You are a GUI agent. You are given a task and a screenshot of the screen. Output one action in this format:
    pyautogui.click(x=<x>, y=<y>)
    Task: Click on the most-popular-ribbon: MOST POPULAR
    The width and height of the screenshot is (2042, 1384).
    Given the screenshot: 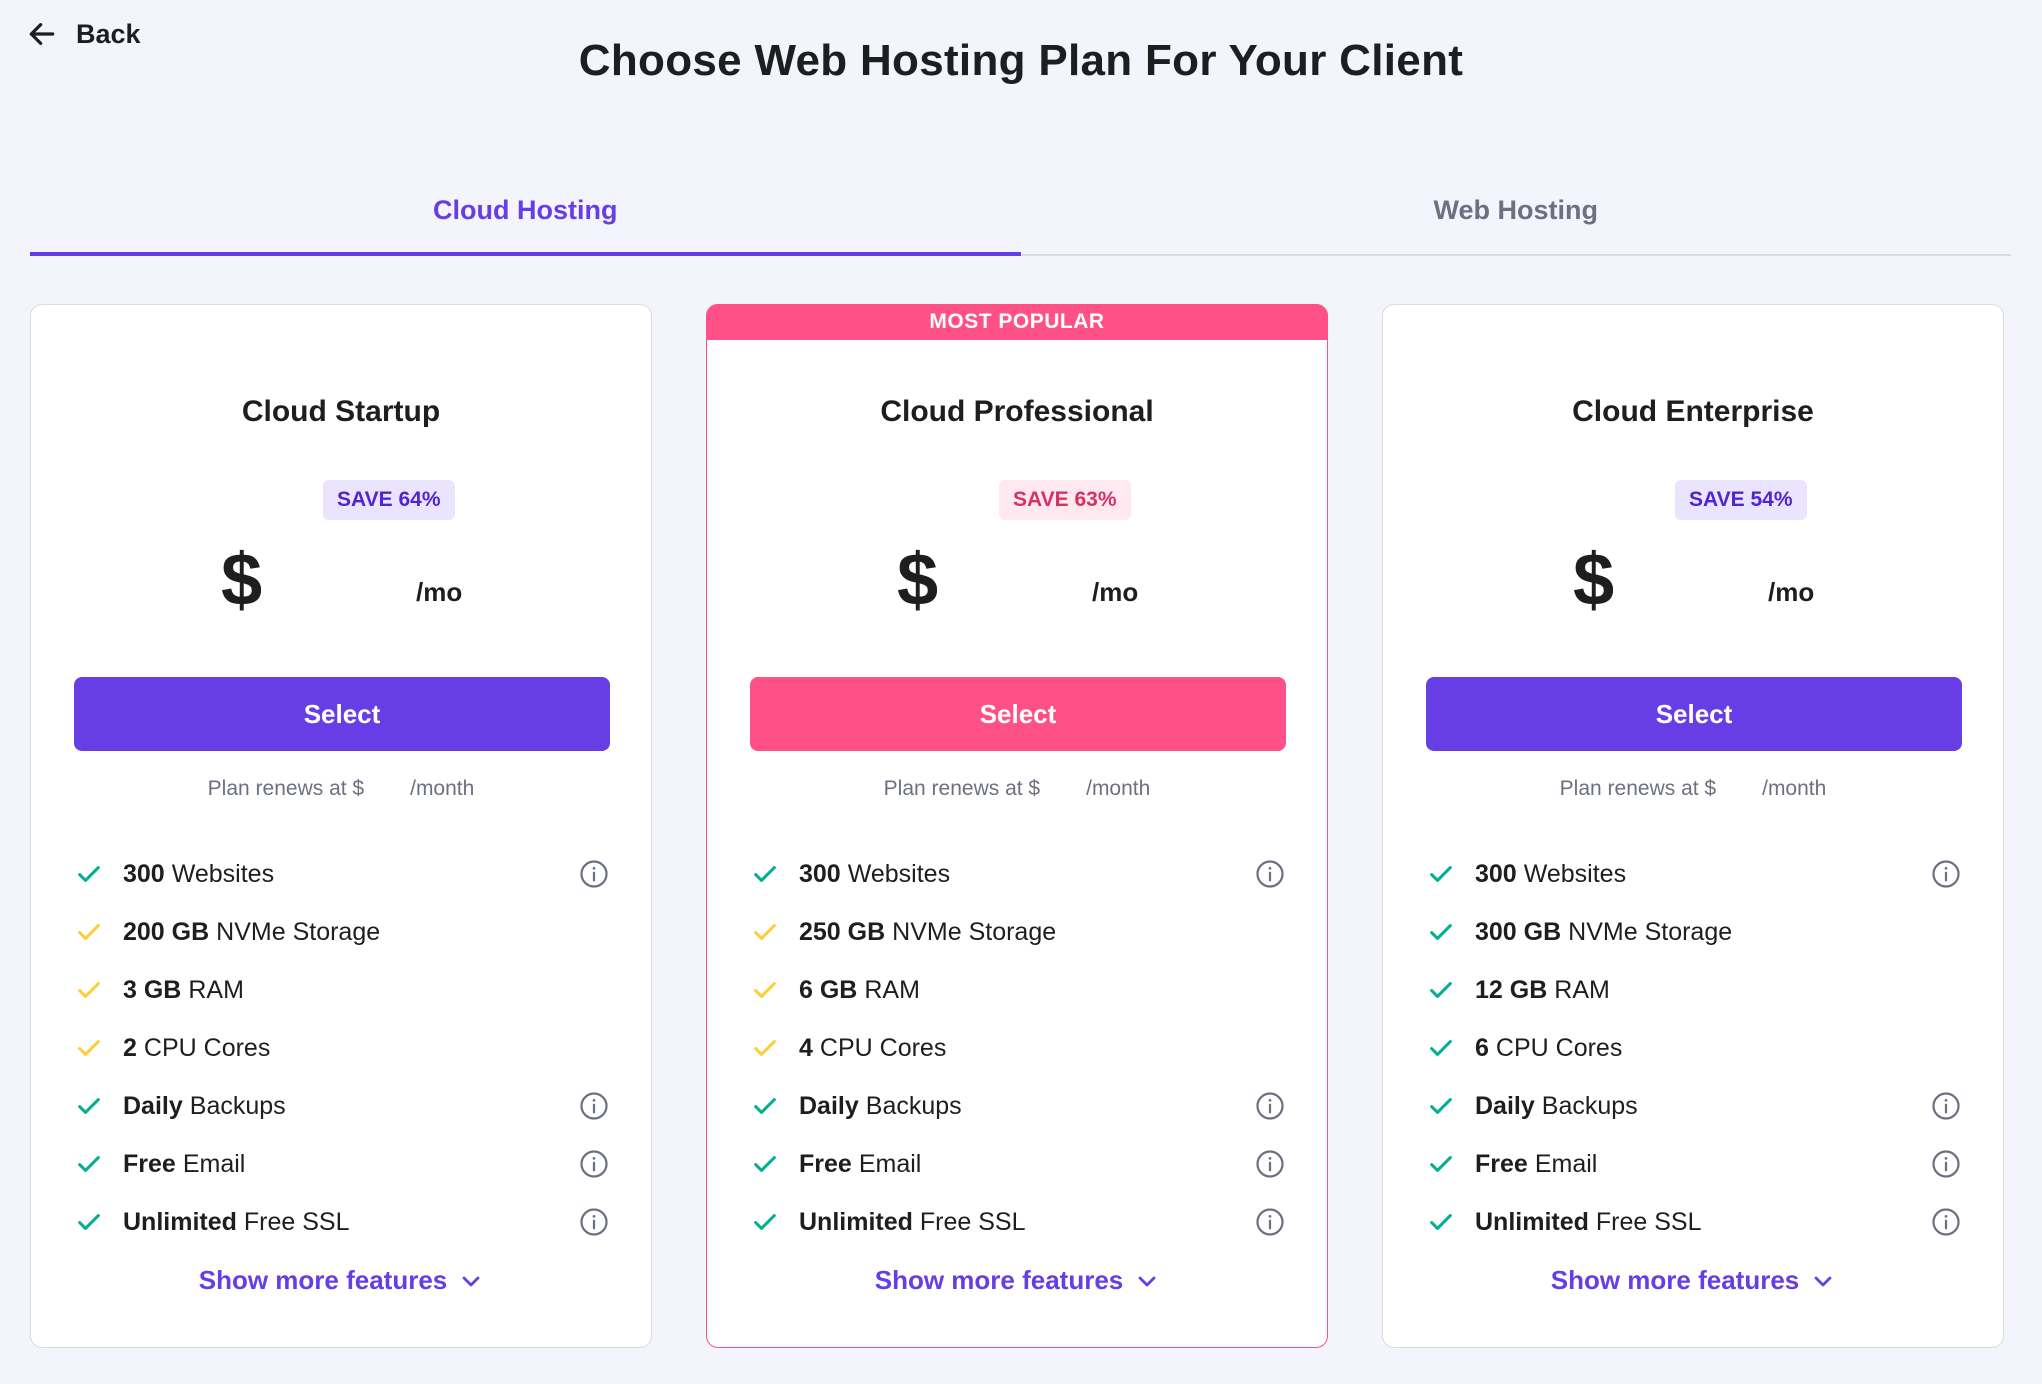 What is the action you would take?
    pyautogui.click(x=1017, y=322)
    